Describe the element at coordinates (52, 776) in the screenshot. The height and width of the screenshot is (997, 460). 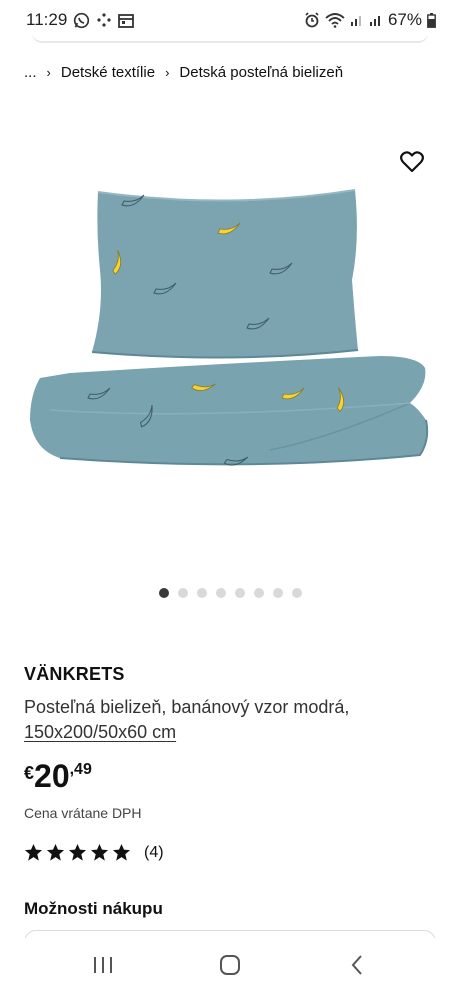
I see `price-integer: 20` at that location.